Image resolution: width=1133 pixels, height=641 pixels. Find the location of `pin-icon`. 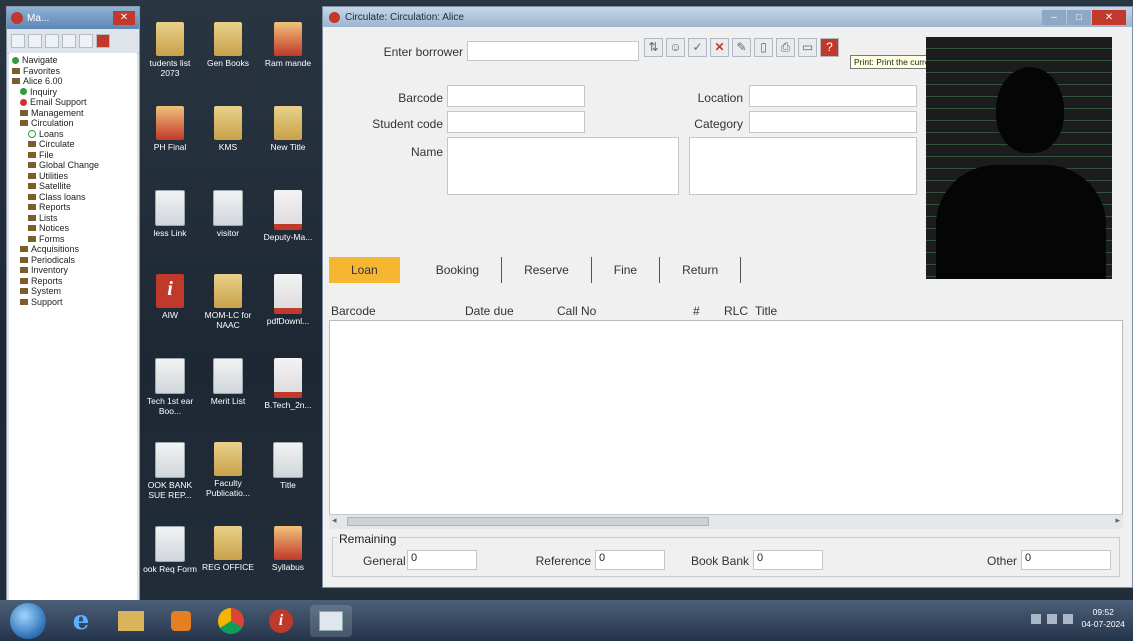

pin-icon is located at coordinates (86, 41).